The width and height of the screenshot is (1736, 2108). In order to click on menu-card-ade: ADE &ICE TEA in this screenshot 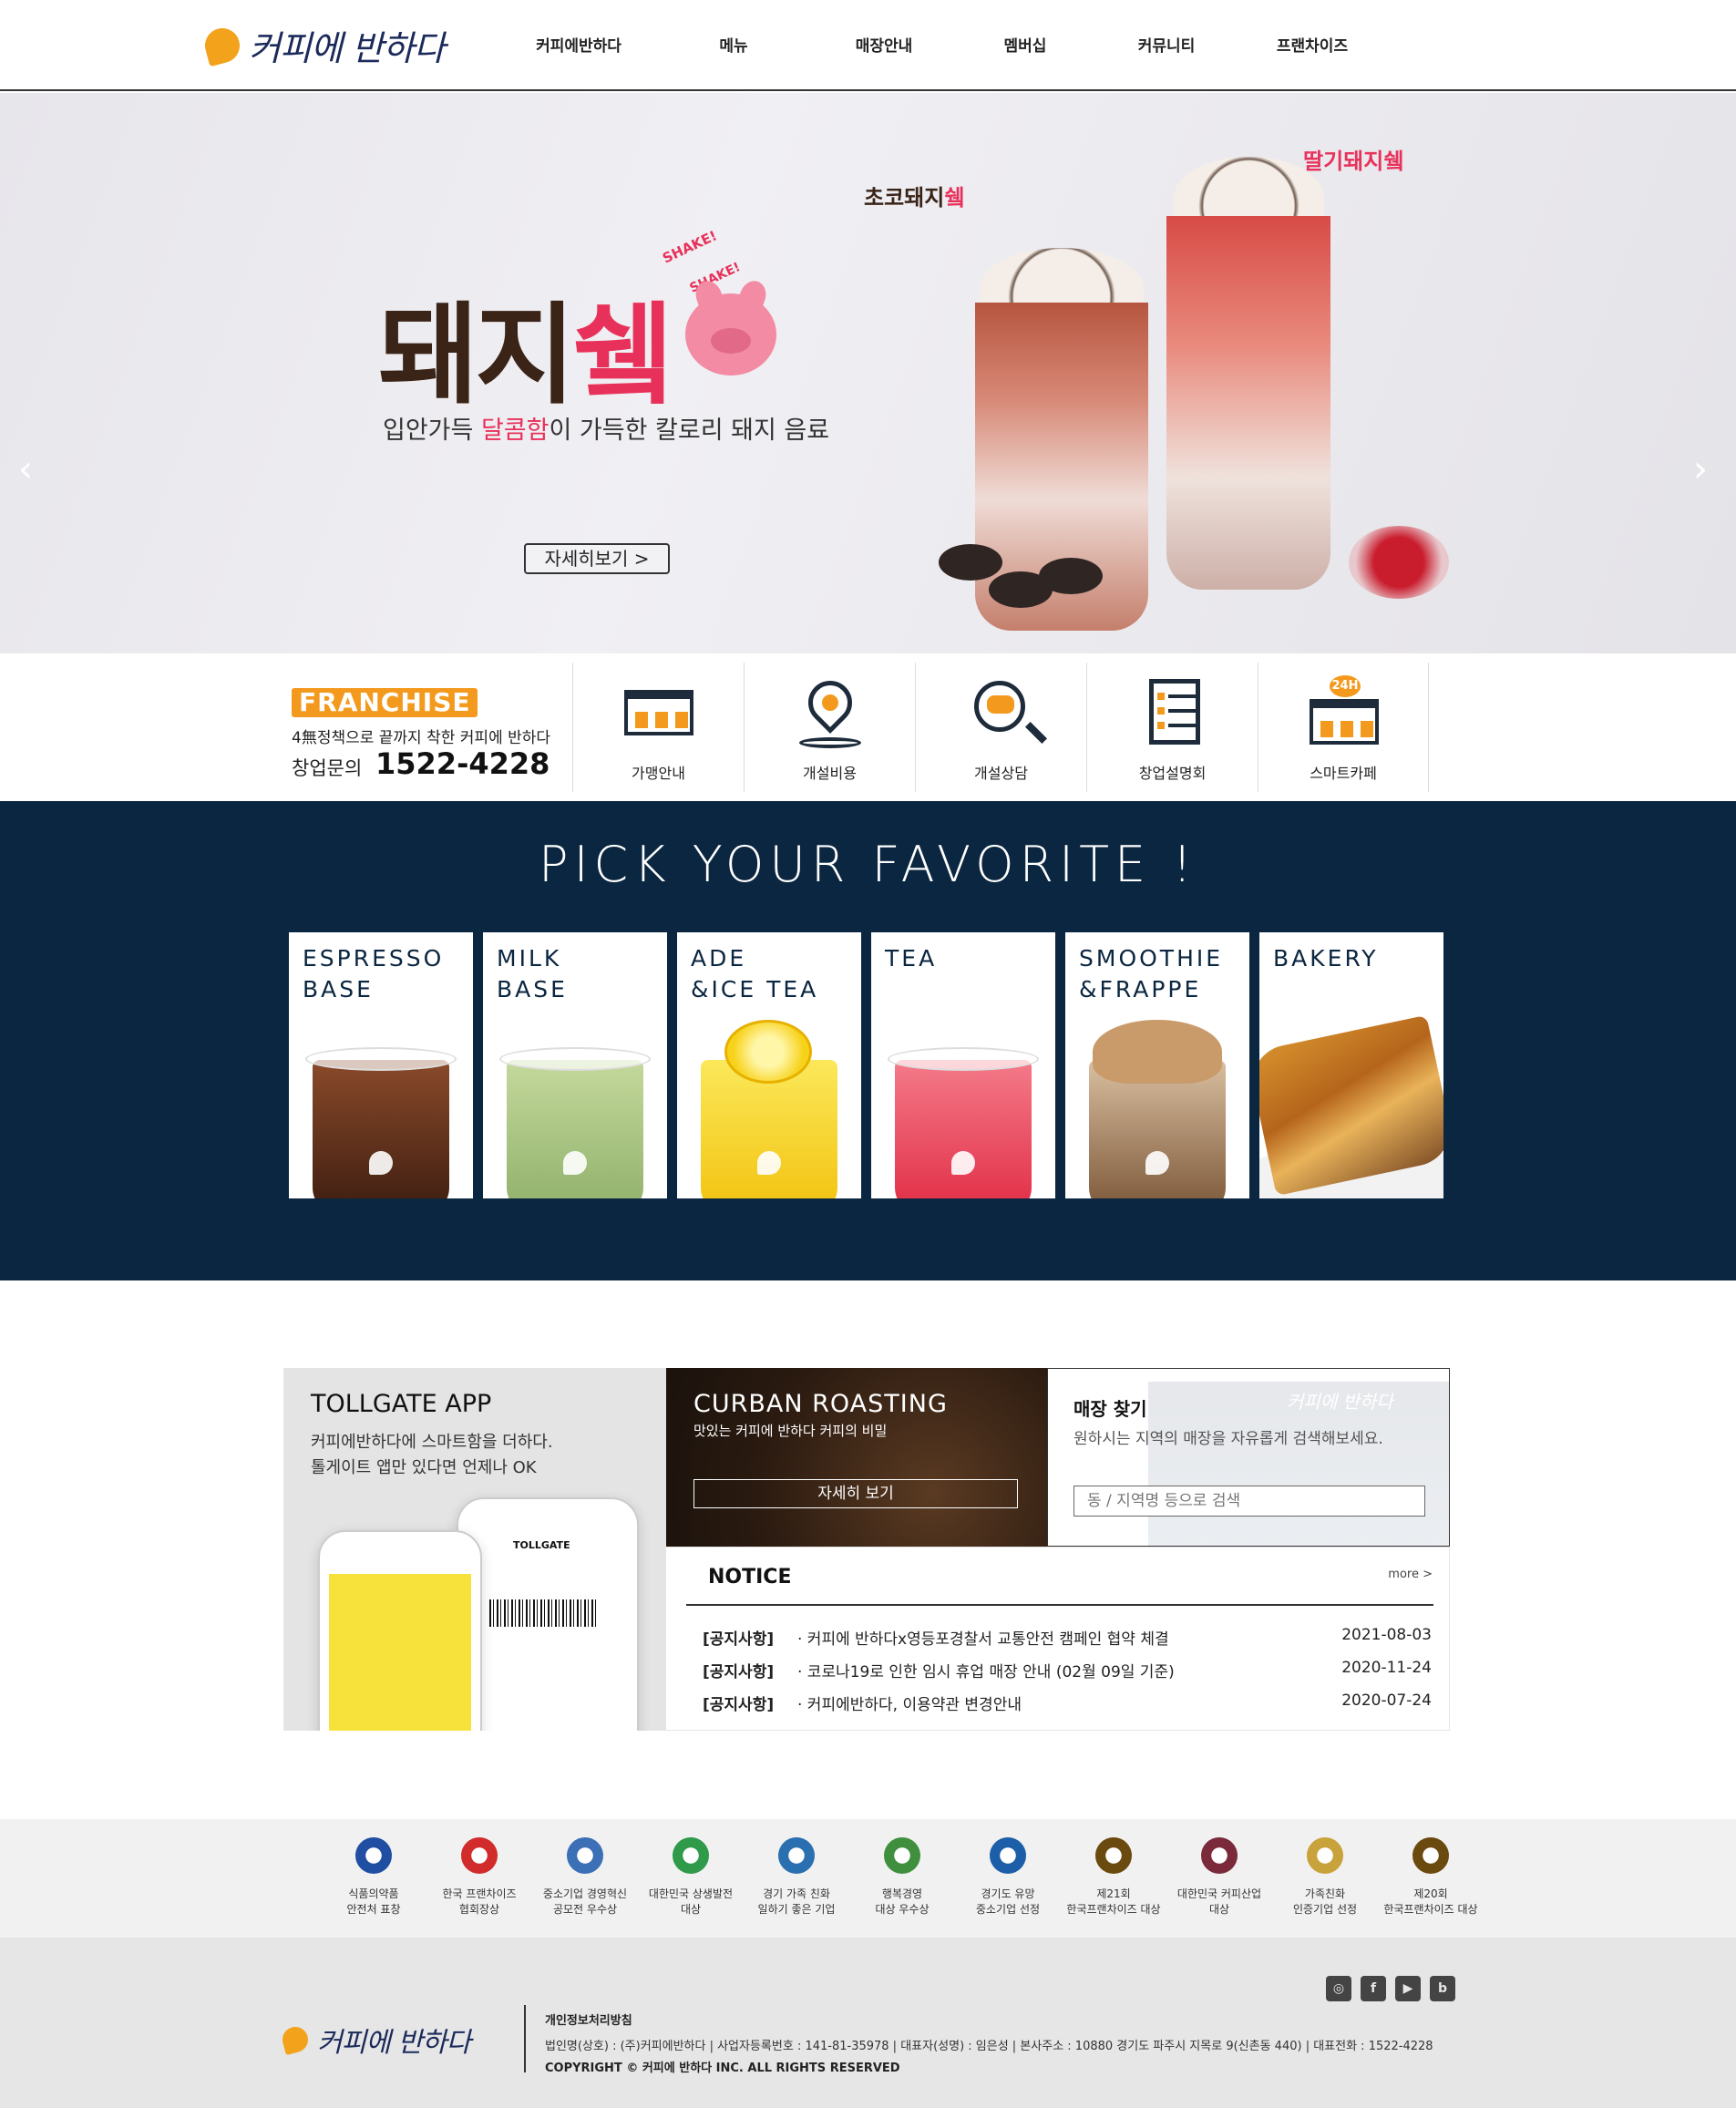, I will do `click(769, 1065)`.